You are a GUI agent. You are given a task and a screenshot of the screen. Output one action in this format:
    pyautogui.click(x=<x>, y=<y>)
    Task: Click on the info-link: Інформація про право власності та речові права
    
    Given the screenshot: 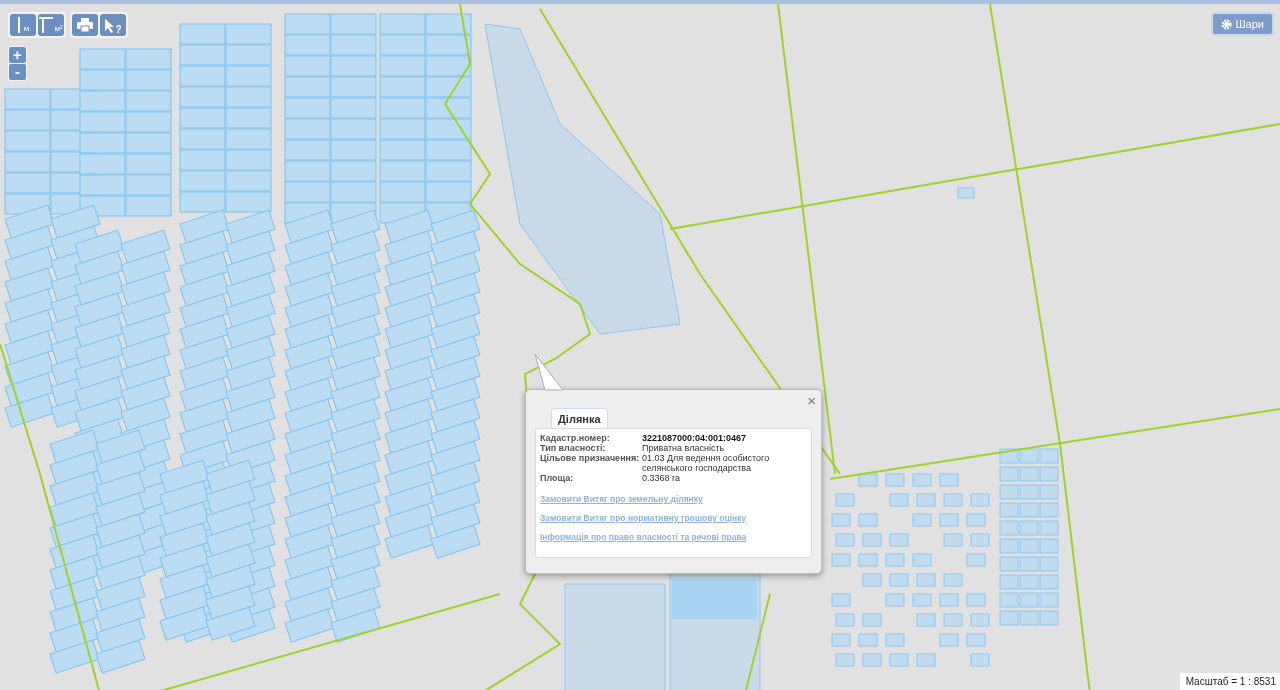 What is the action you would take?
    pyautogui.click(x=673, y=537)
    